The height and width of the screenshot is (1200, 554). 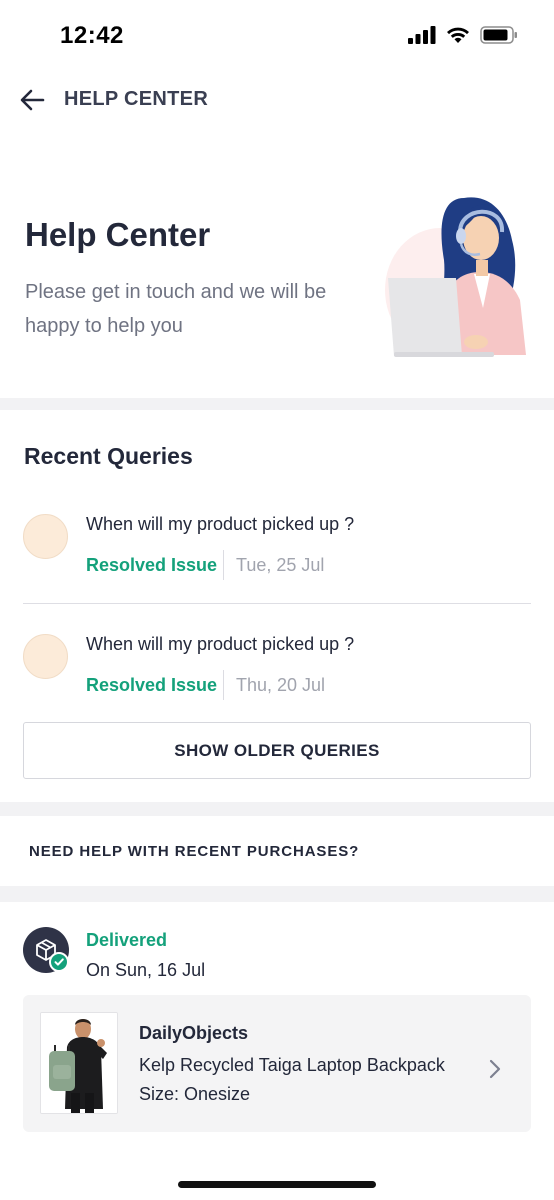 What do you see at coordinates (458, 35) in the screenshot?
I see `wifi-icon` at bounding box center [458, 35].